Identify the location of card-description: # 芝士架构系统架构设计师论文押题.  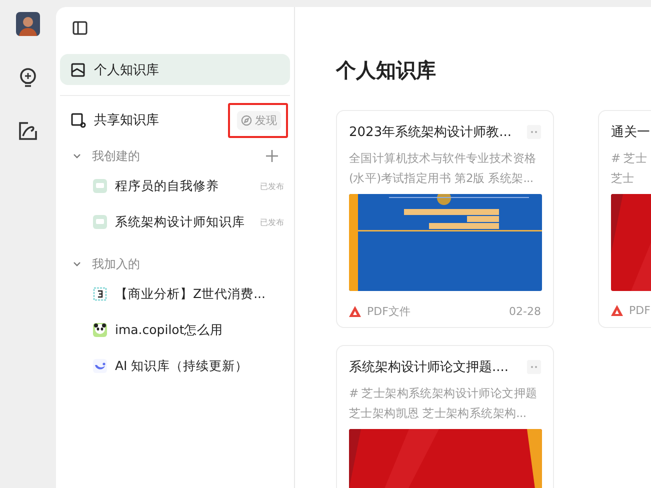
(443, 393).